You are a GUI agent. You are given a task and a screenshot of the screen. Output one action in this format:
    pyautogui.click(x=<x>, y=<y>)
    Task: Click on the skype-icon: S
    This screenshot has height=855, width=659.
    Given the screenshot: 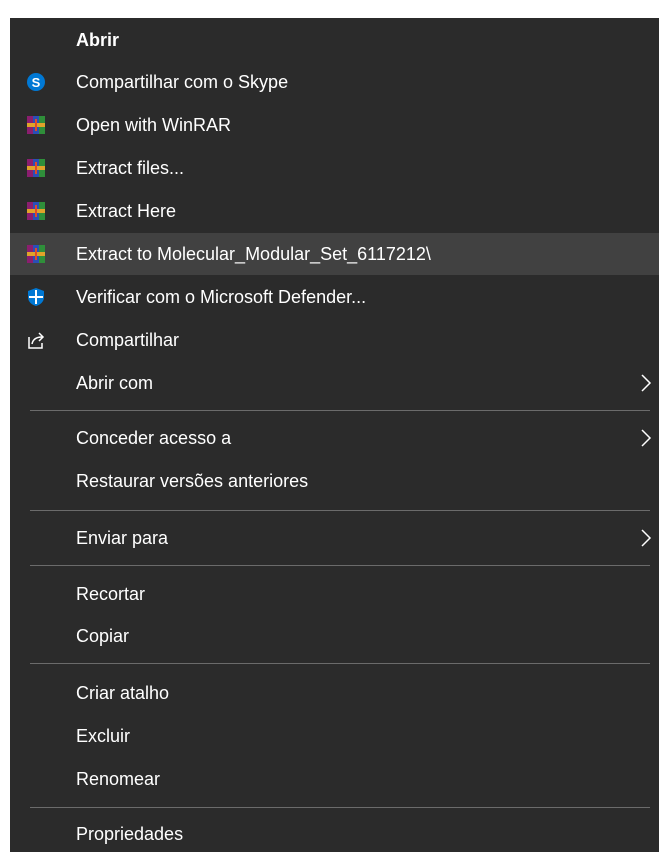 What is the action you would take?
    pyautogui.click(x=36, y=82)
    